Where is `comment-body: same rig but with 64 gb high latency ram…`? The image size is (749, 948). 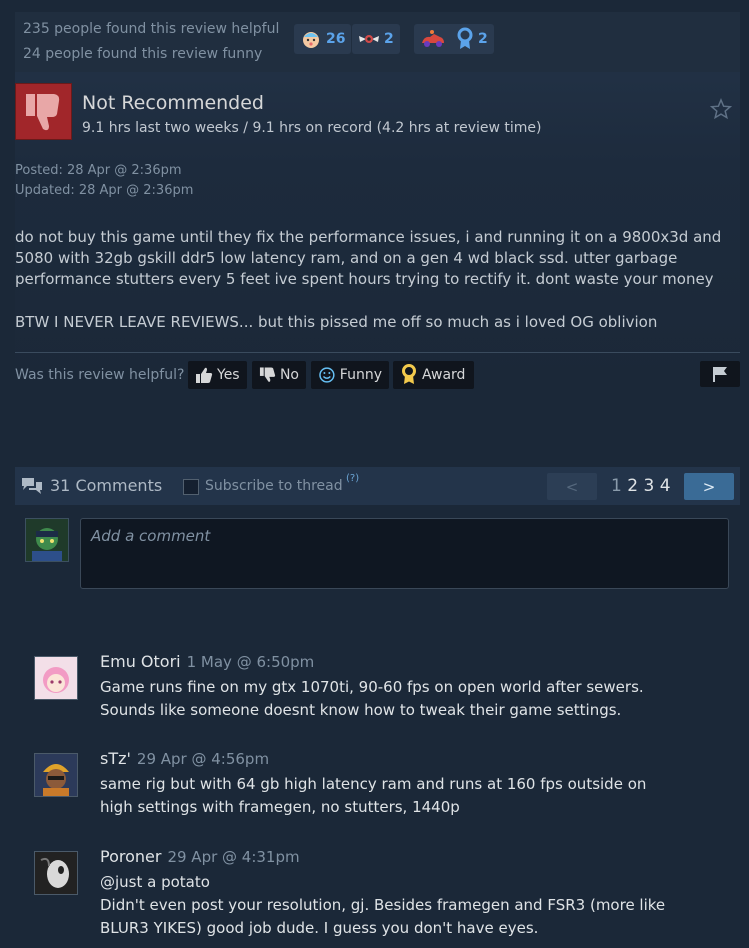 comment-body: same rig but with 64 gb high latency ram… is located at coordinates (410, 796).